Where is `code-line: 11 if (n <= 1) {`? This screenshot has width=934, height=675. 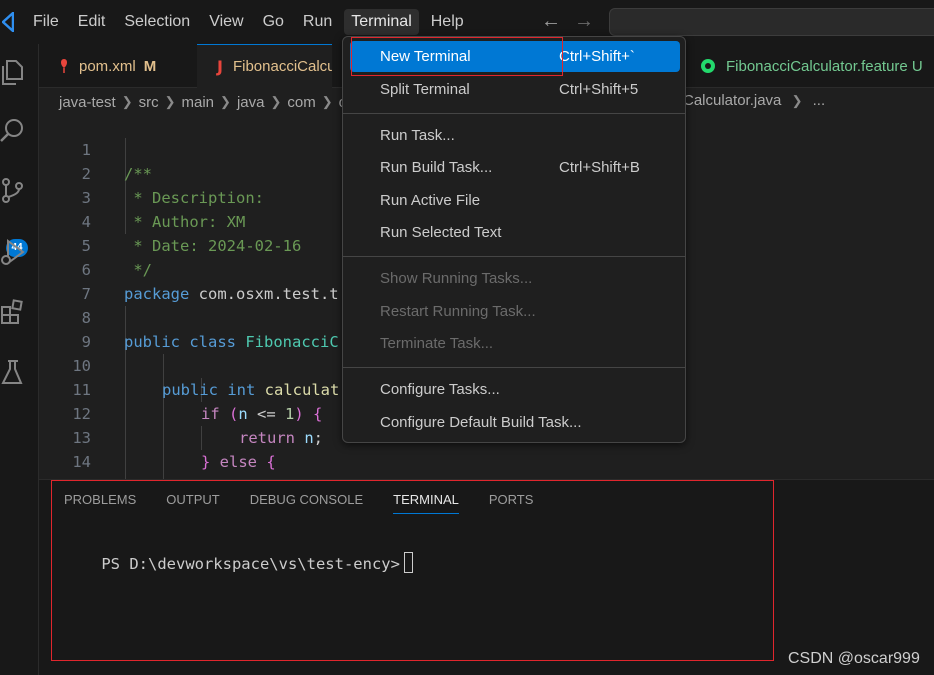 code-line: 11 if (n <= 1) { is located at coordinates (180, 388).